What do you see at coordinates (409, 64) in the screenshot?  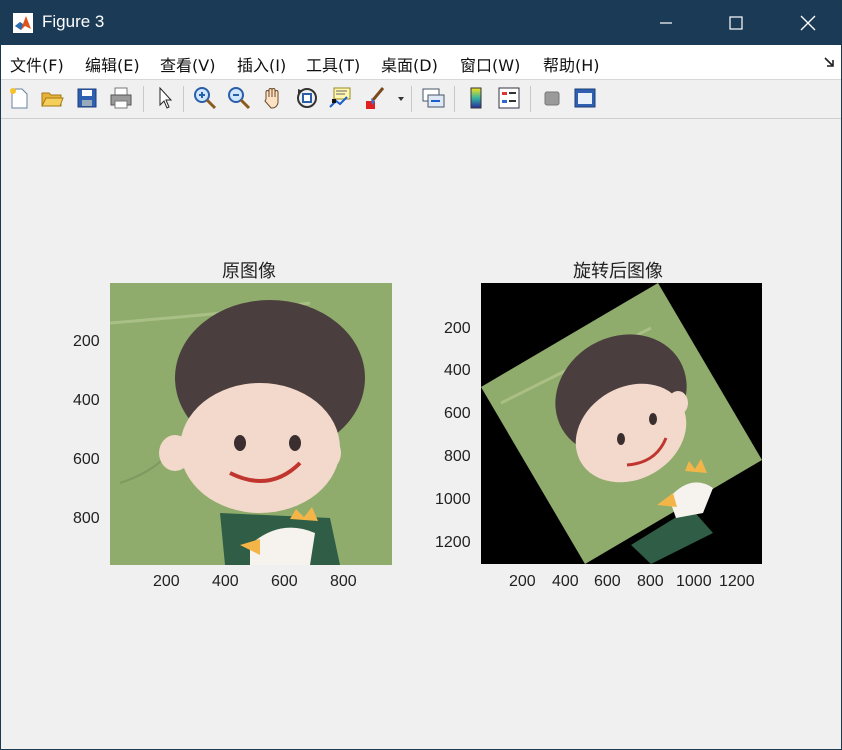 I see `menu-desktop: 桌面(D)` at bounding box center [409, 64].